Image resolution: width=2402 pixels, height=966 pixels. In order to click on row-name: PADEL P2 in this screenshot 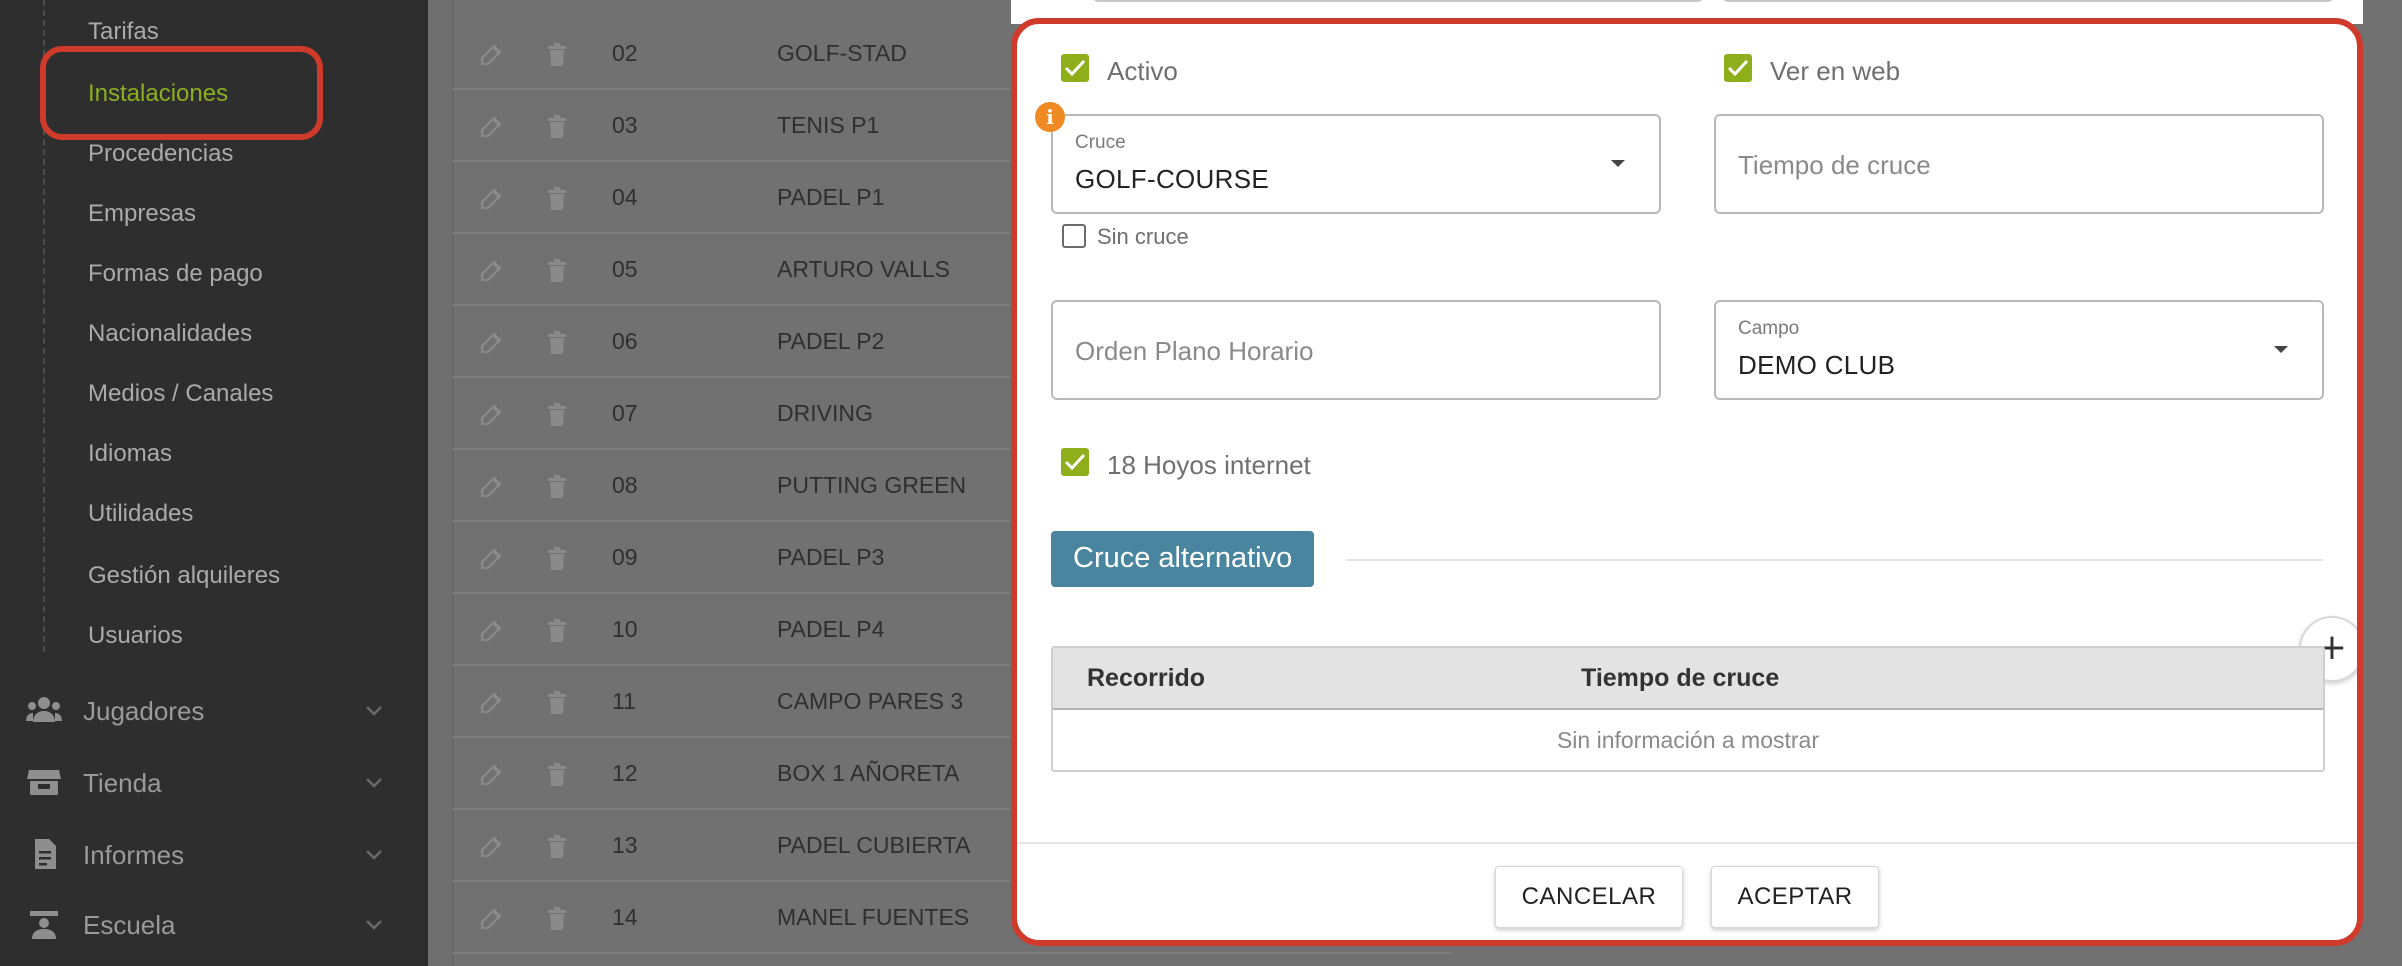, I will do `click(831, 341)`.